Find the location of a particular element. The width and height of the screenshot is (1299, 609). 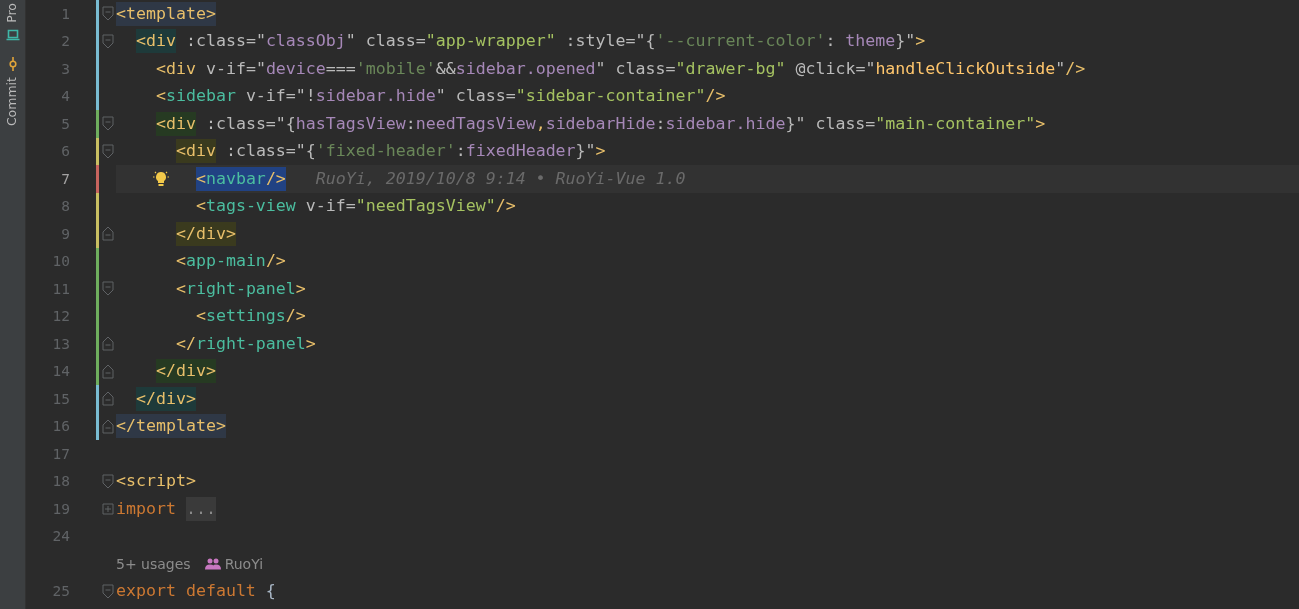

line-number: 11 is located at coordinates (60, 288).